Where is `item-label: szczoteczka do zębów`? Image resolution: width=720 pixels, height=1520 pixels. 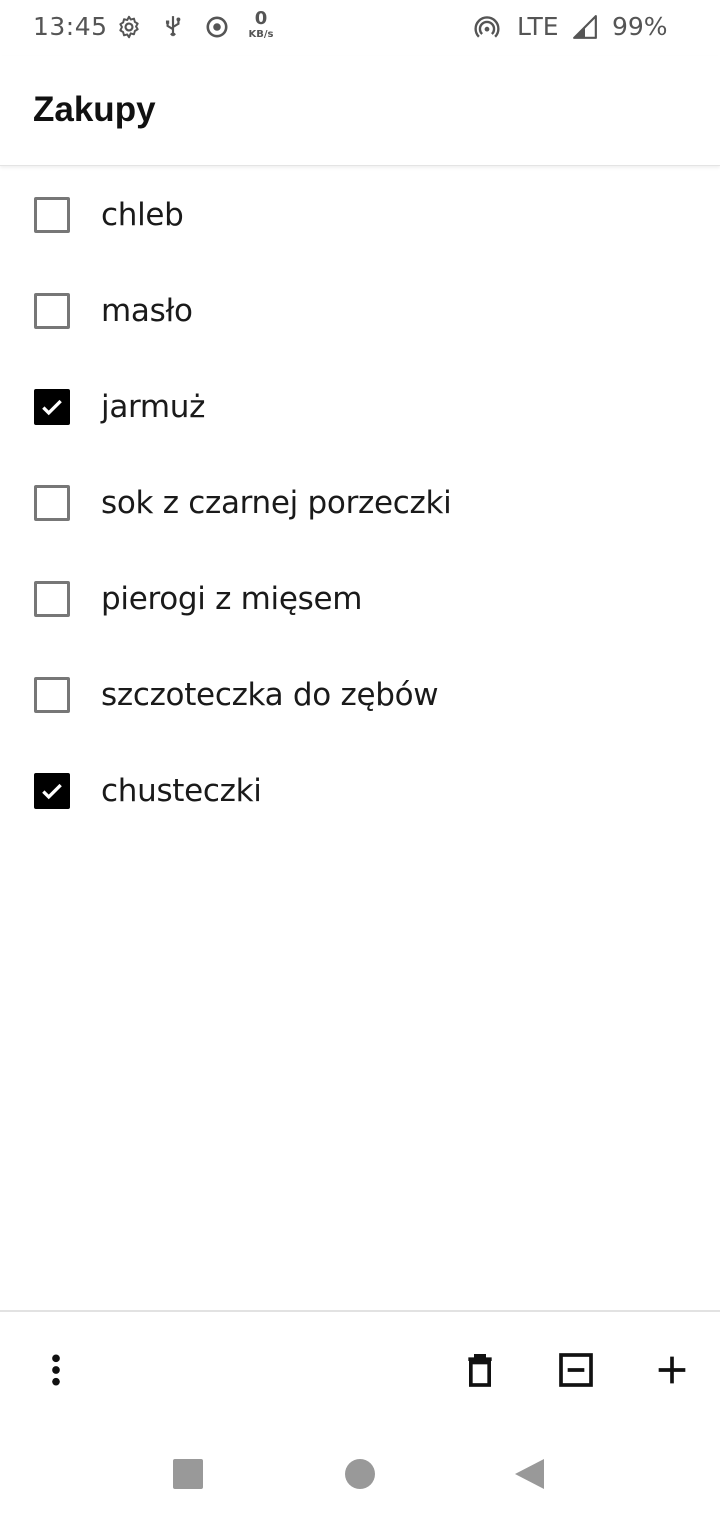
item-label: szczoteczka do zębów is located at coordinates (270, 695).